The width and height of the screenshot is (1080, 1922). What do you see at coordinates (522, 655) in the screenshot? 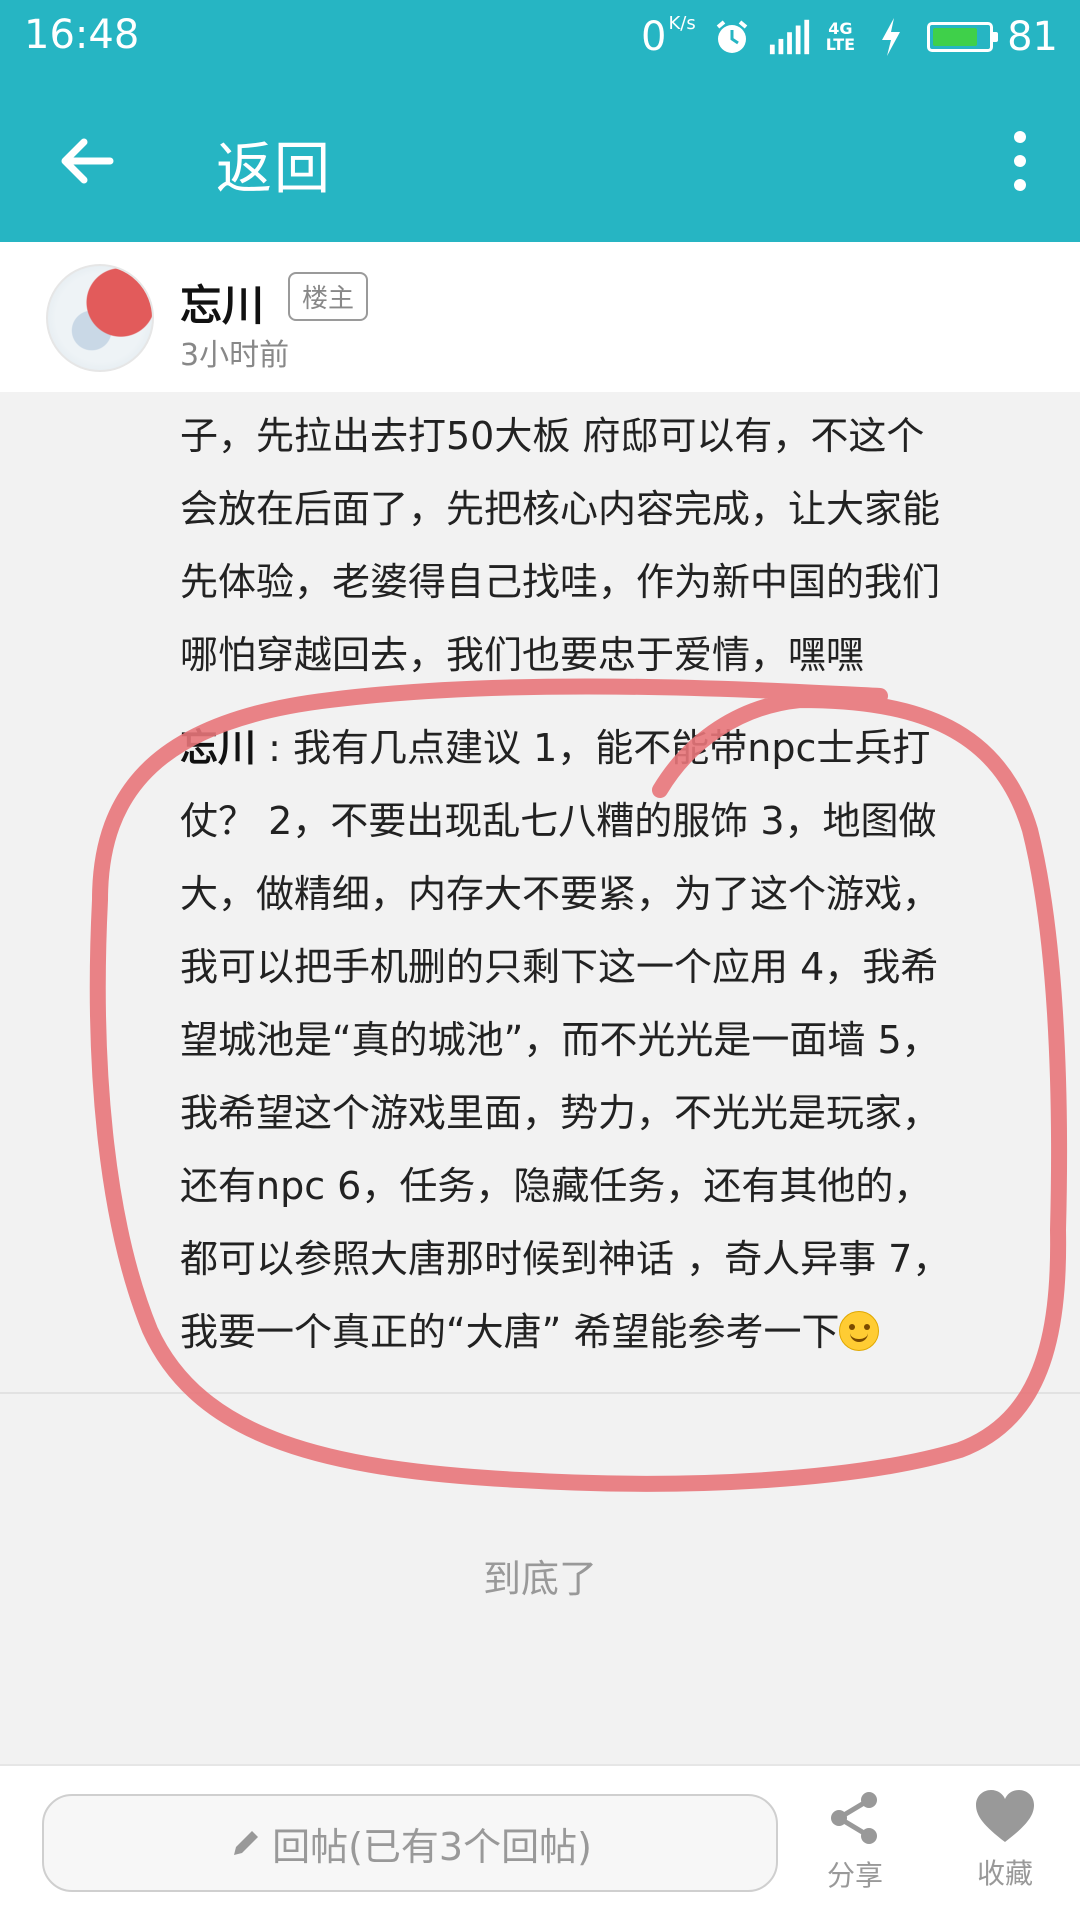
I see `post-line: 哪怕穿越回去，我们也要忠于爱情，嘿嘿` at bounding box center [522, 655].